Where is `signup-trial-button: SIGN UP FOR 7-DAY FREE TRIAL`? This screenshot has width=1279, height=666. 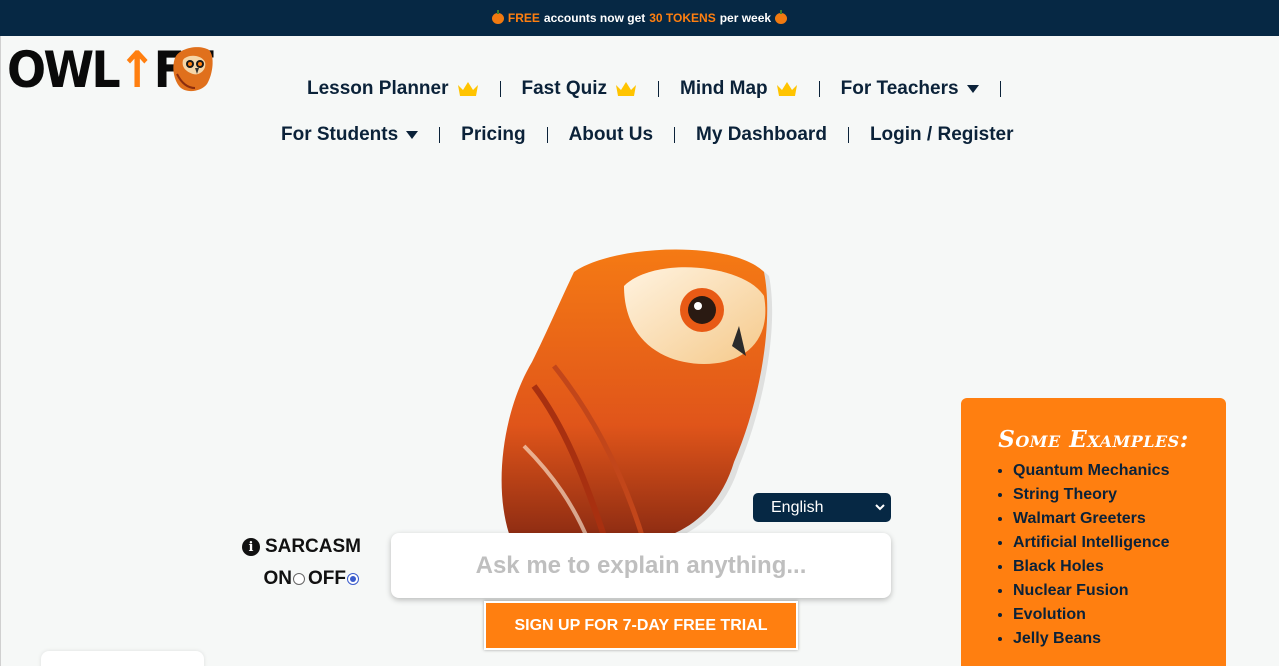 signup-trial-button: SIGN UP FOR 7-DAY FREE TRIAL is located at coordinates (641, 625).